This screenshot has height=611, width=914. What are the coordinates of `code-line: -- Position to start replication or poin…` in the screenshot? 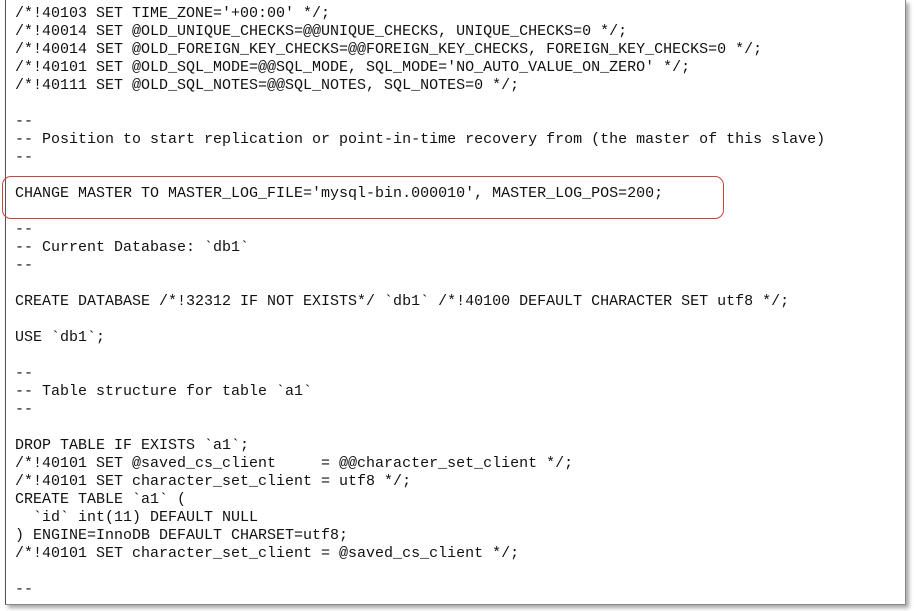 It's located at (420, 139).